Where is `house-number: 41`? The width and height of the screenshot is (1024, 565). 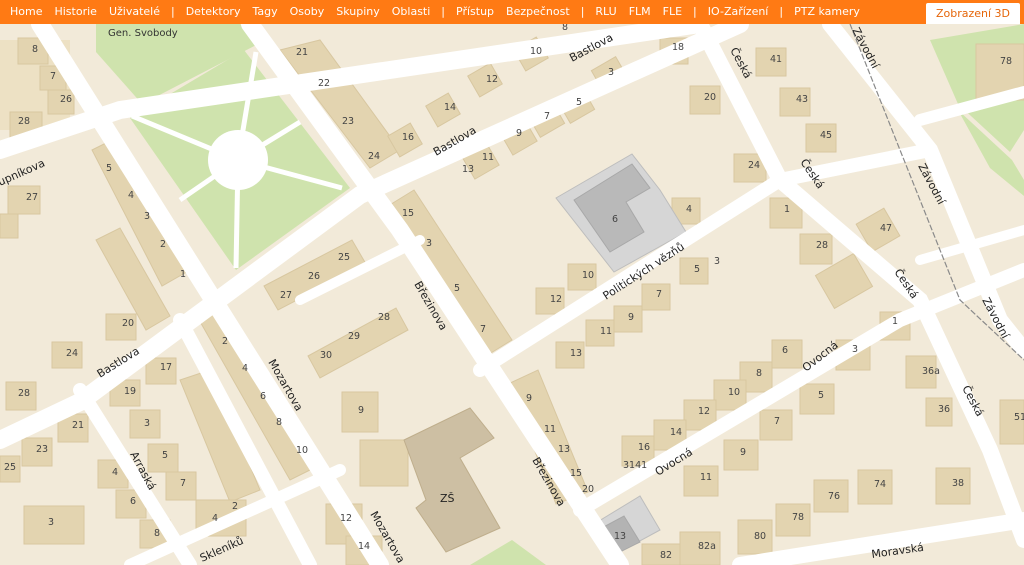
house-number: 41 is located at coordinates (776, 59).